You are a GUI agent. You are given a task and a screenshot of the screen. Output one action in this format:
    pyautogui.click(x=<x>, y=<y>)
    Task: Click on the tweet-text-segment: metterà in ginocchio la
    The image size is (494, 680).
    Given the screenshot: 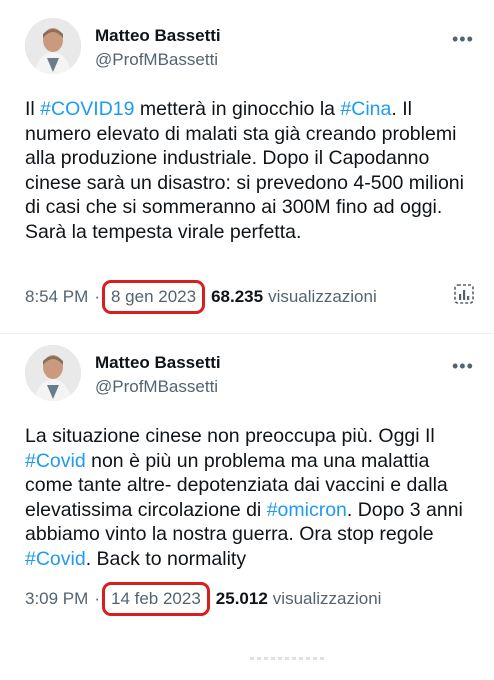 What is the action you would take?
    pyautogui.click(x=237, y=109)
    